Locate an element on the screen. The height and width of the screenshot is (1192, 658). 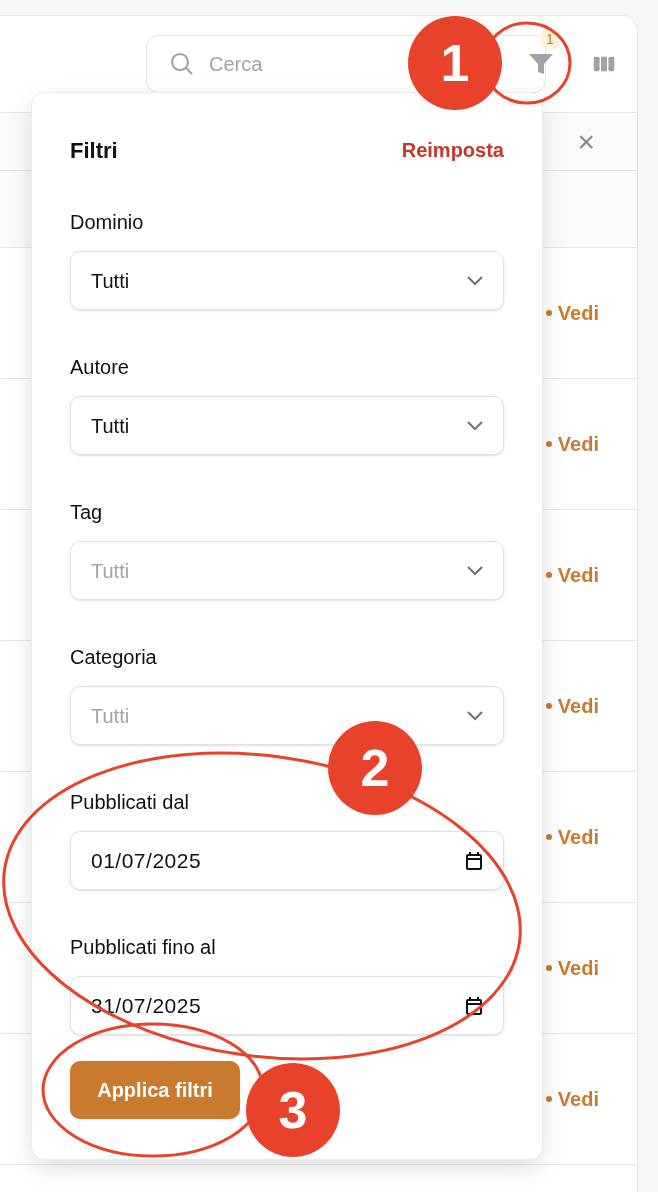
field-label: Tag is located at coordinates (86, 512).